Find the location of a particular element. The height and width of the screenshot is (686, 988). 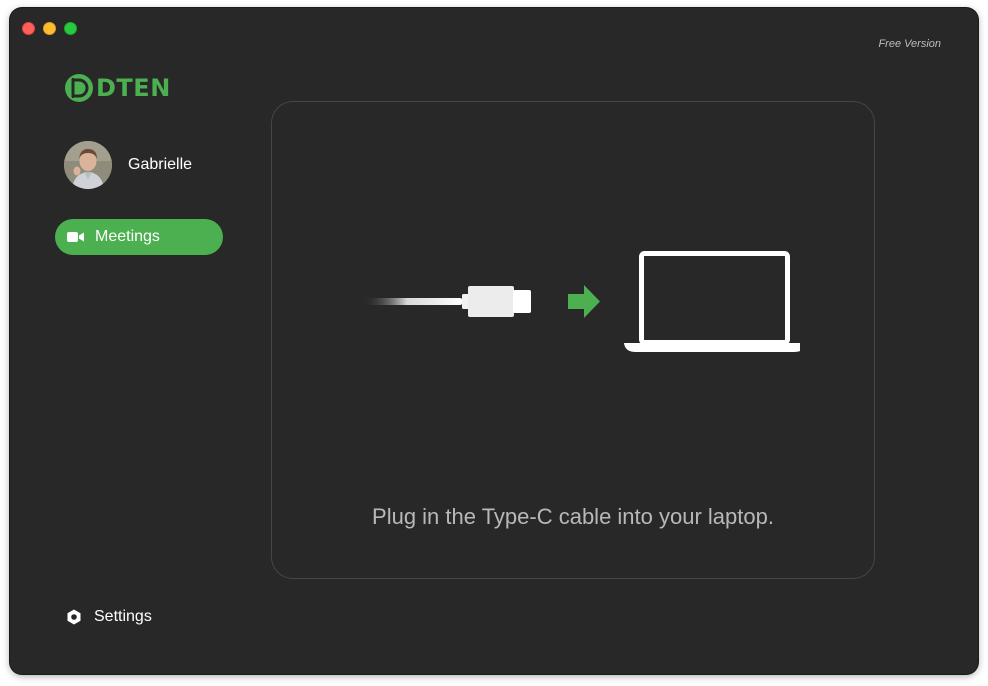

window-close-button is located at coordinates (28, 28).